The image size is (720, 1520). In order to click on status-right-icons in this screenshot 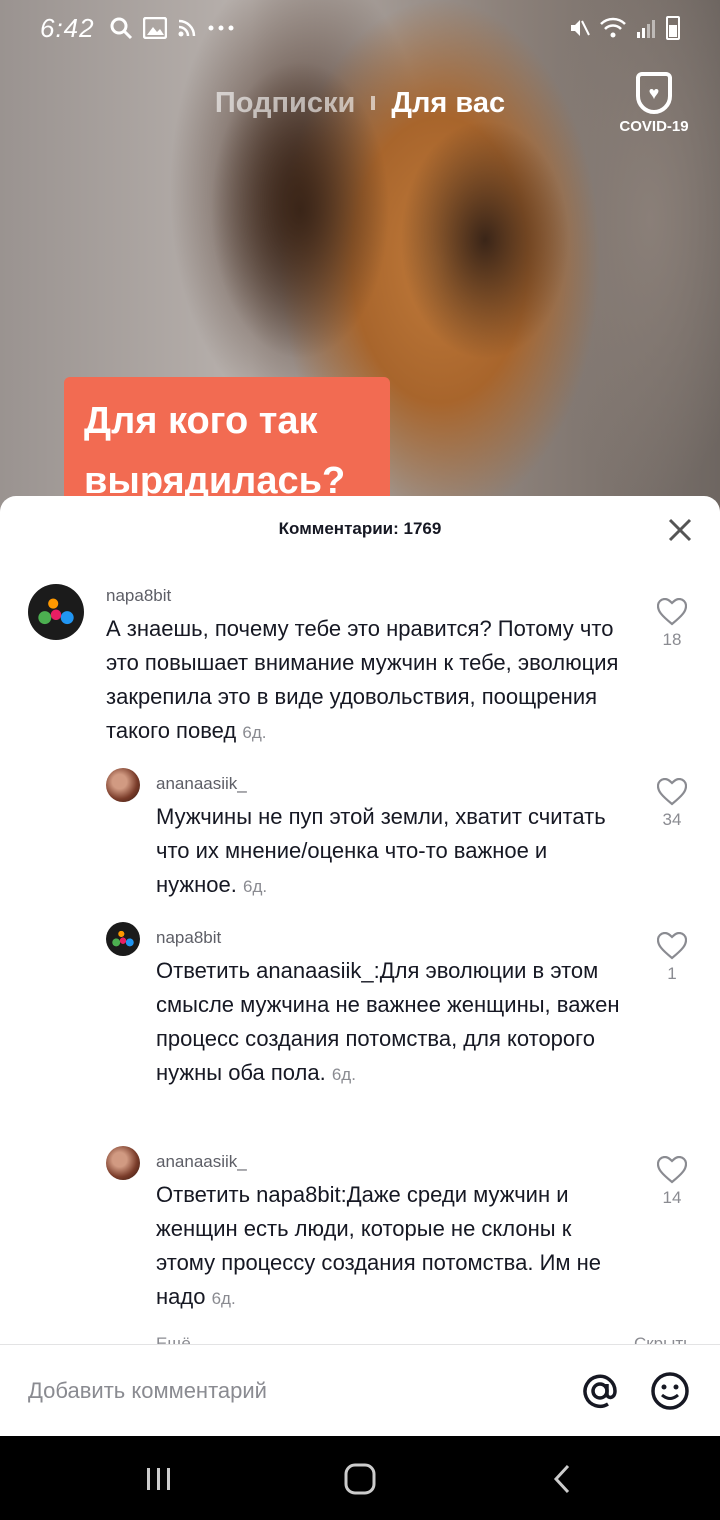, I will do `click(624, 28)`.